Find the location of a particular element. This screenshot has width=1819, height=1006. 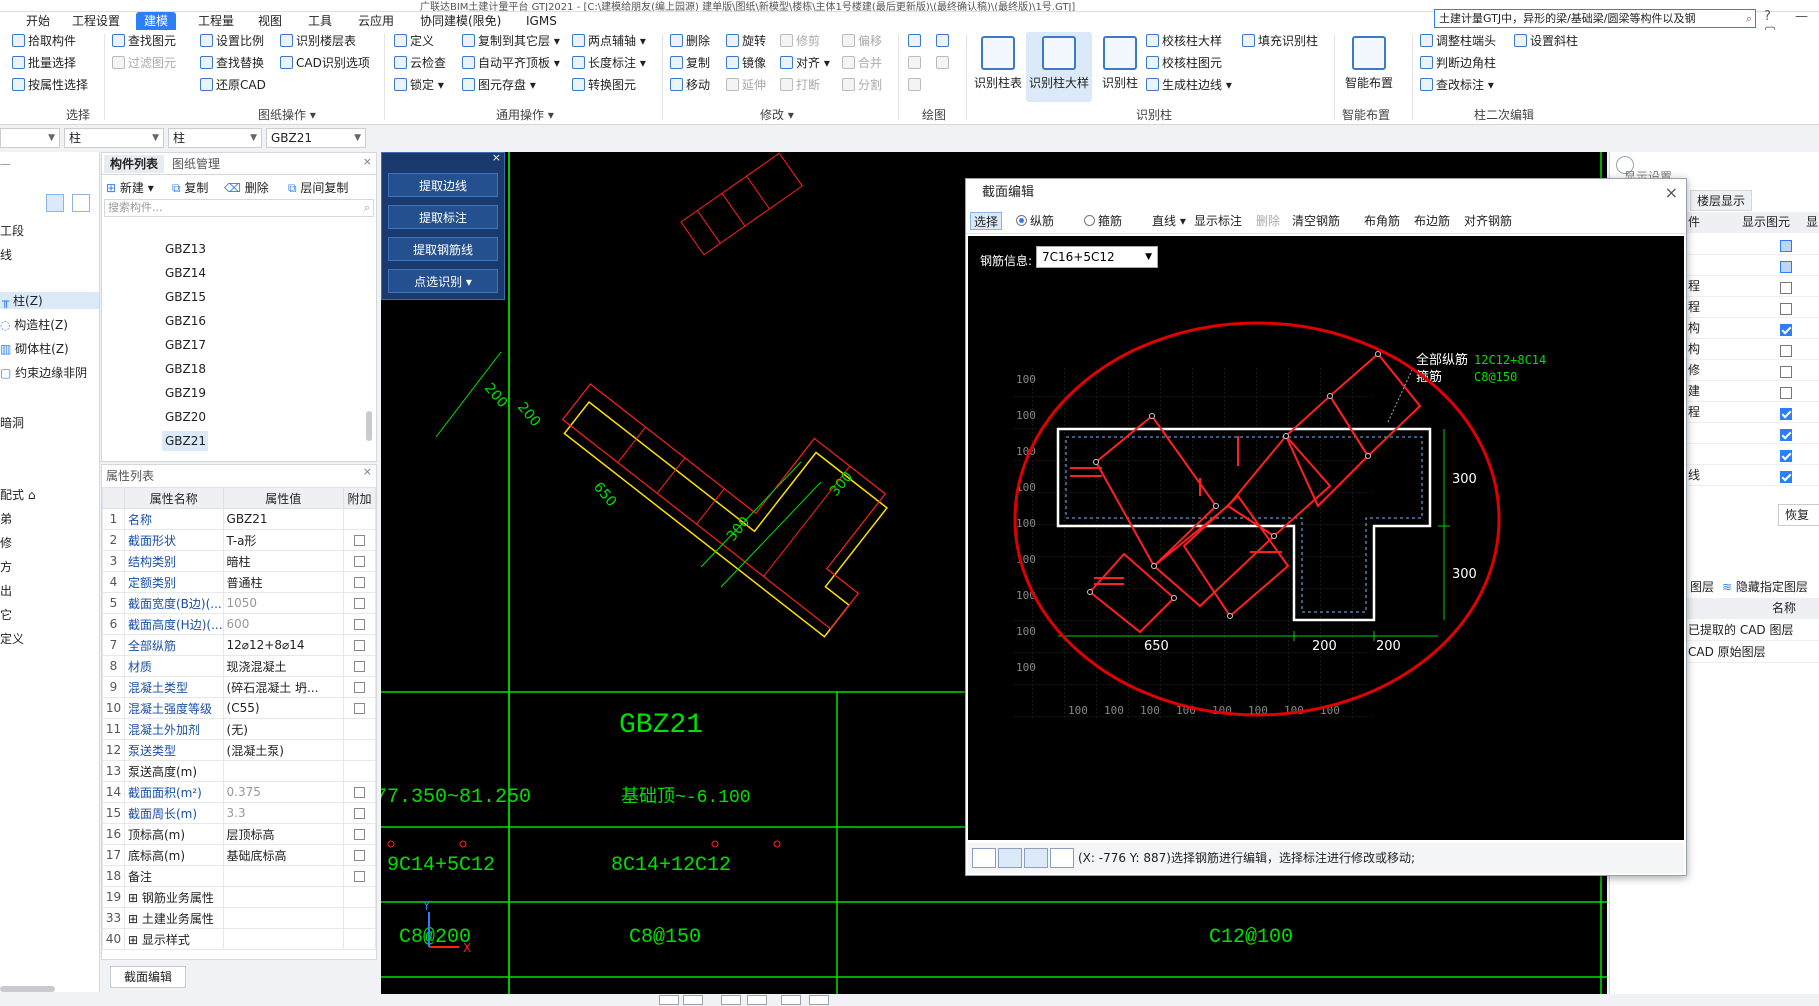

tab-component-list: 构件列表 is located at coordinates (134, 164).